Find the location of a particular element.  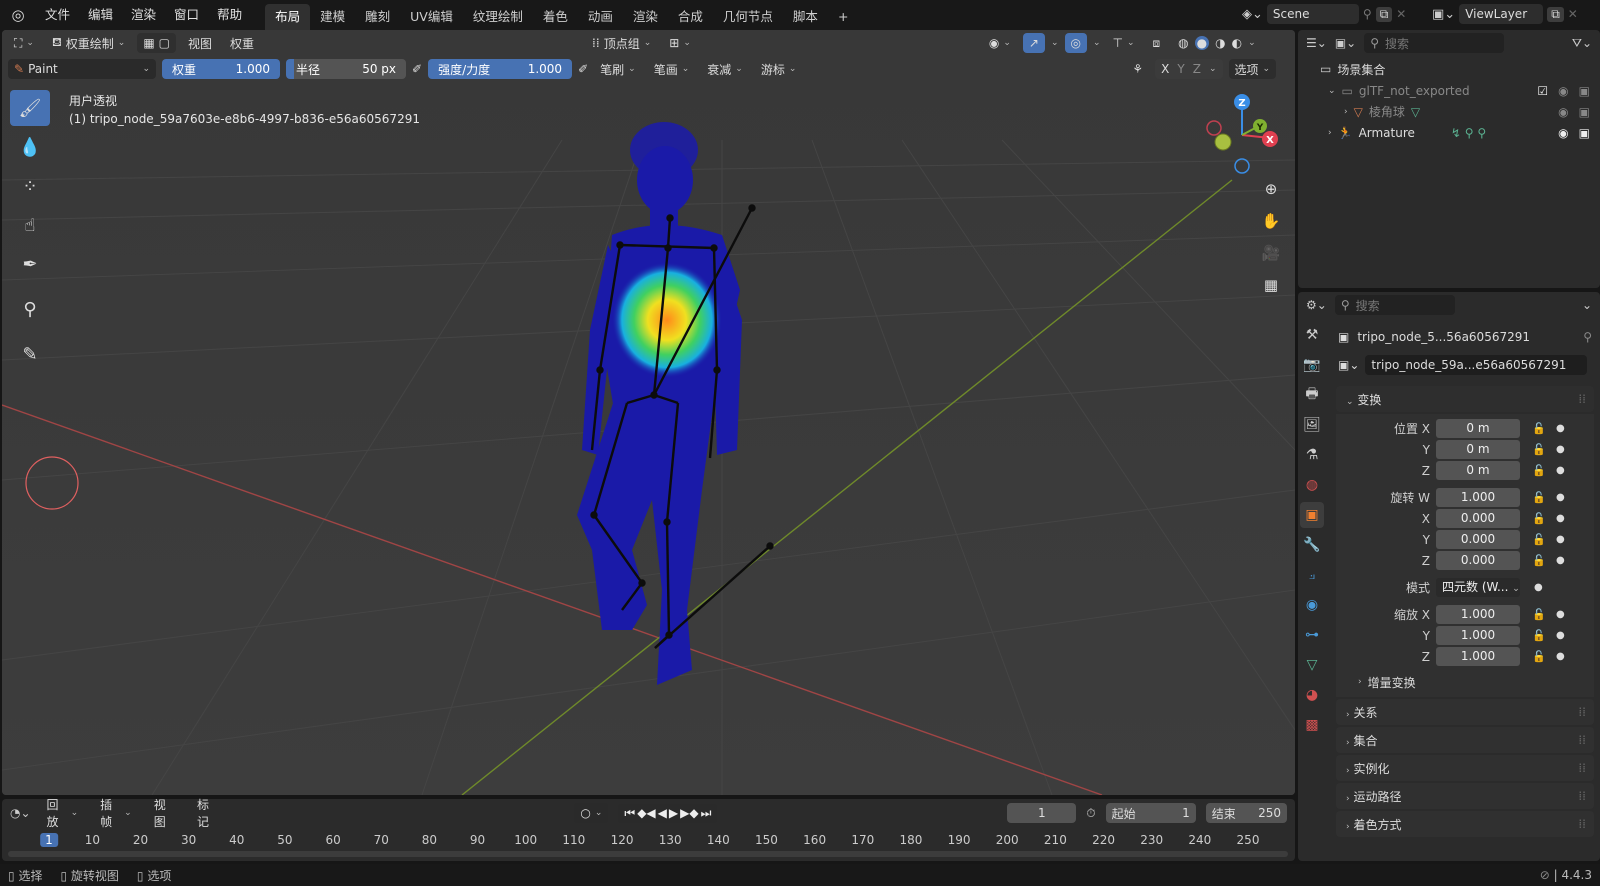

view-layer-tab-icon: 🖼 is located at coordinates (1312, 425).